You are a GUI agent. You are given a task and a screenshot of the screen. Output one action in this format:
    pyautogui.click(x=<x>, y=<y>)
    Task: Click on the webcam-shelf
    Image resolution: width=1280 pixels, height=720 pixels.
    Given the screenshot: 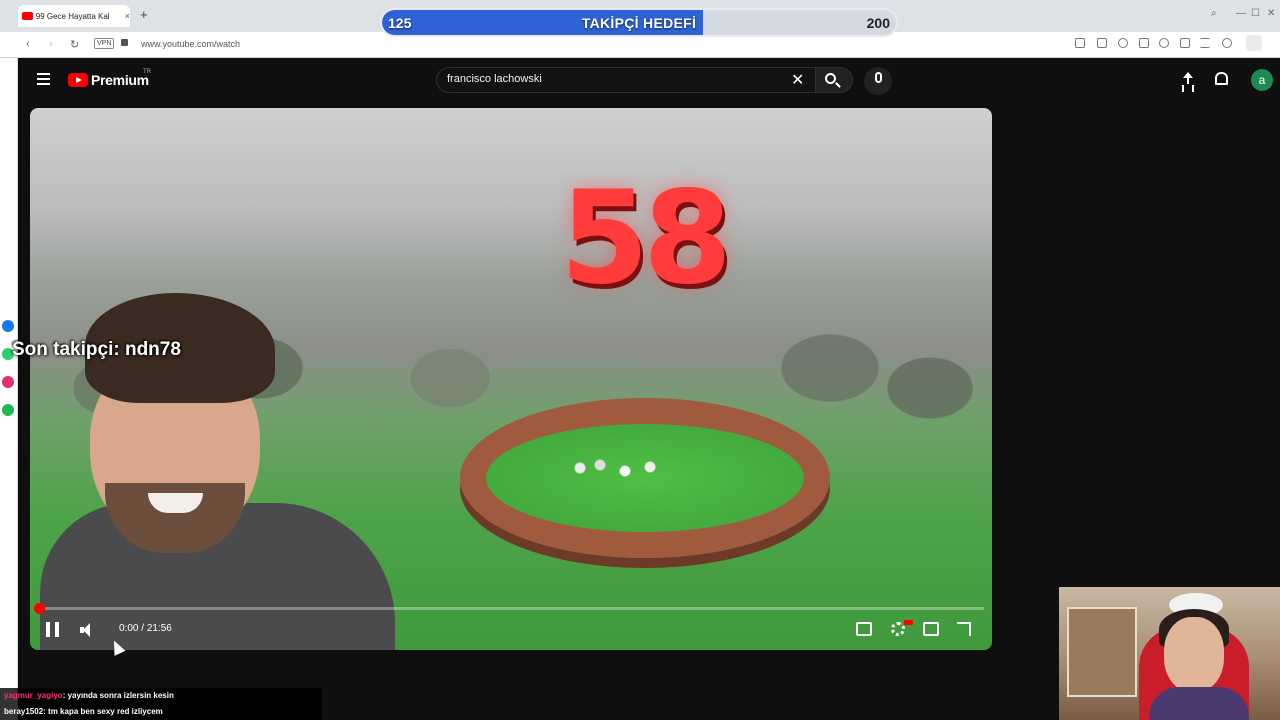 What is the action you would take?
    pyautogui.click(x=1102, y=652)
    